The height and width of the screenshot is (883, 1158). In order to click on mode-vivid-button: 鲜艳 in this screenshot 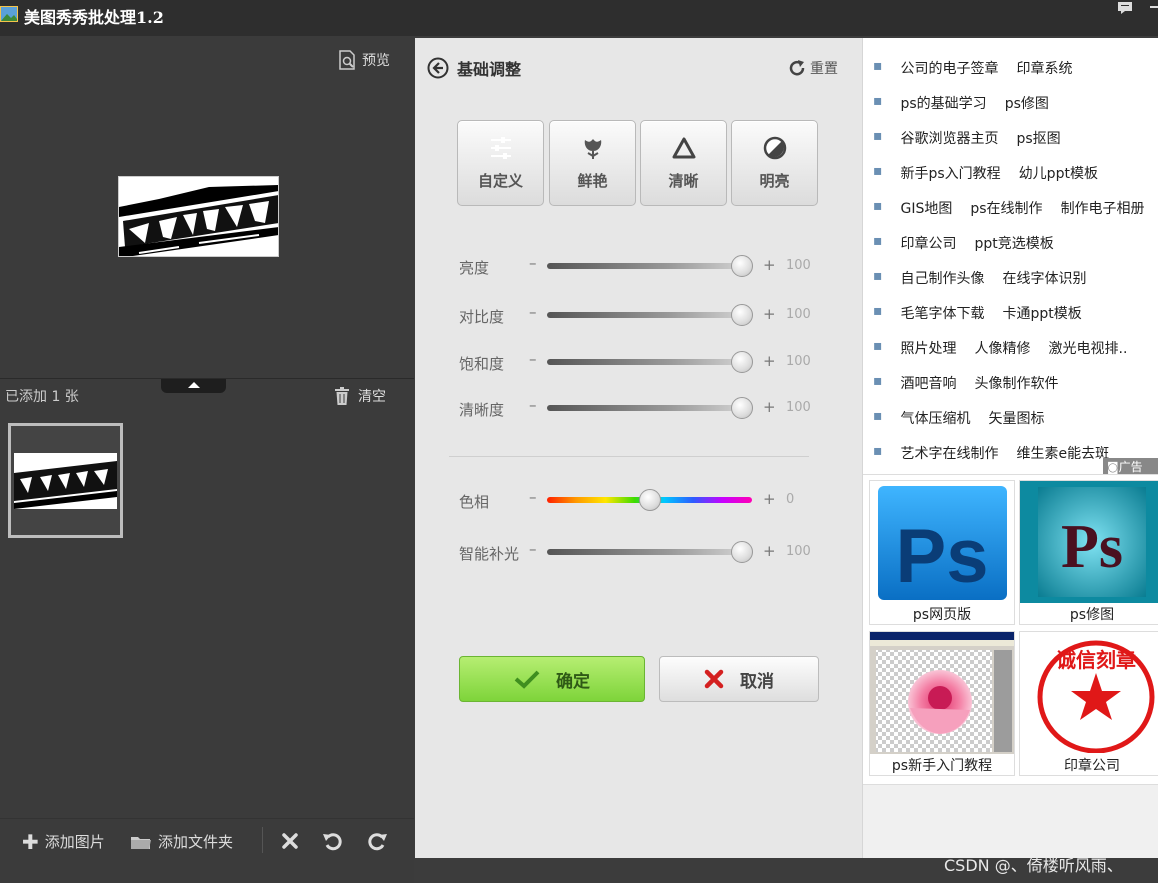, I will do `click(592, 163)`.